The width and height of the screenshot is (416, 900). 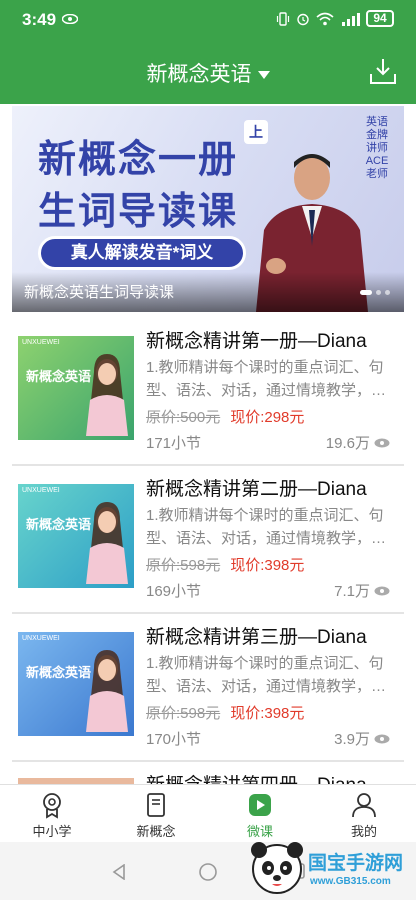 I want to click on caret-down-icon, so click(x=263, y=75).